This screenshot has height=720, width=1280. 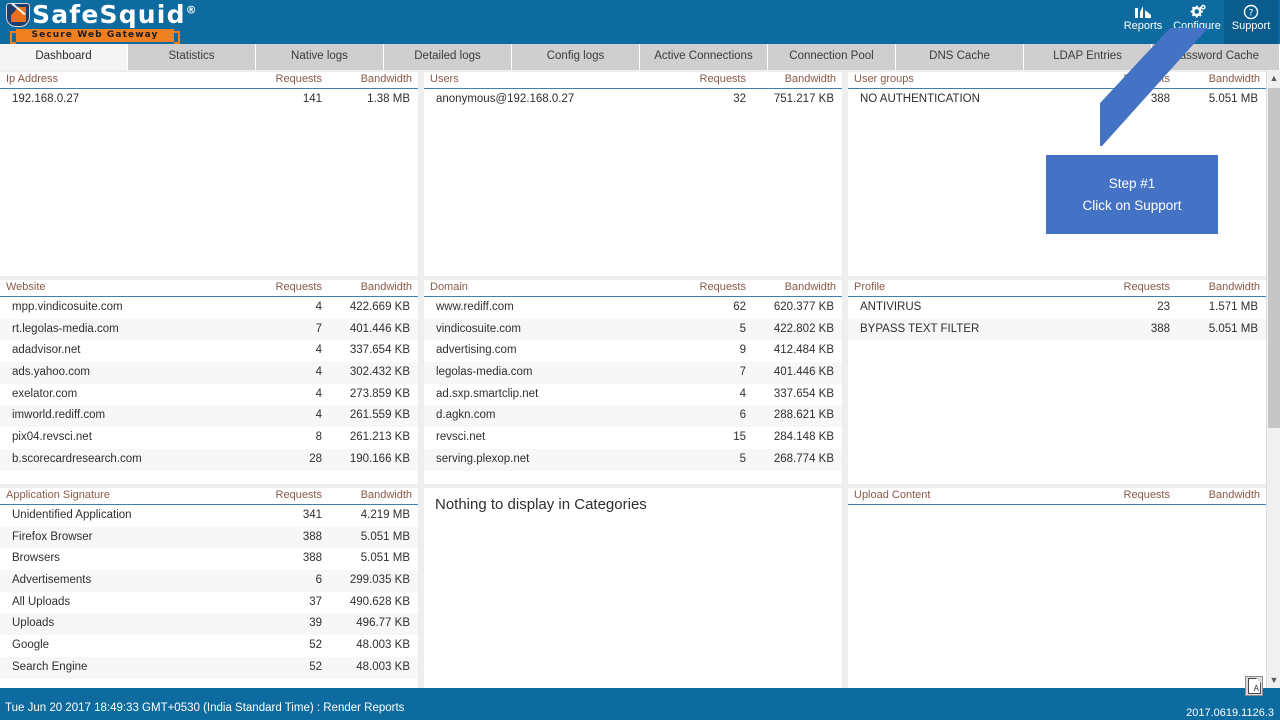 I want to click on table-row: vindicosuite.com 5 422.802 KB, so click(x=633, y=329).